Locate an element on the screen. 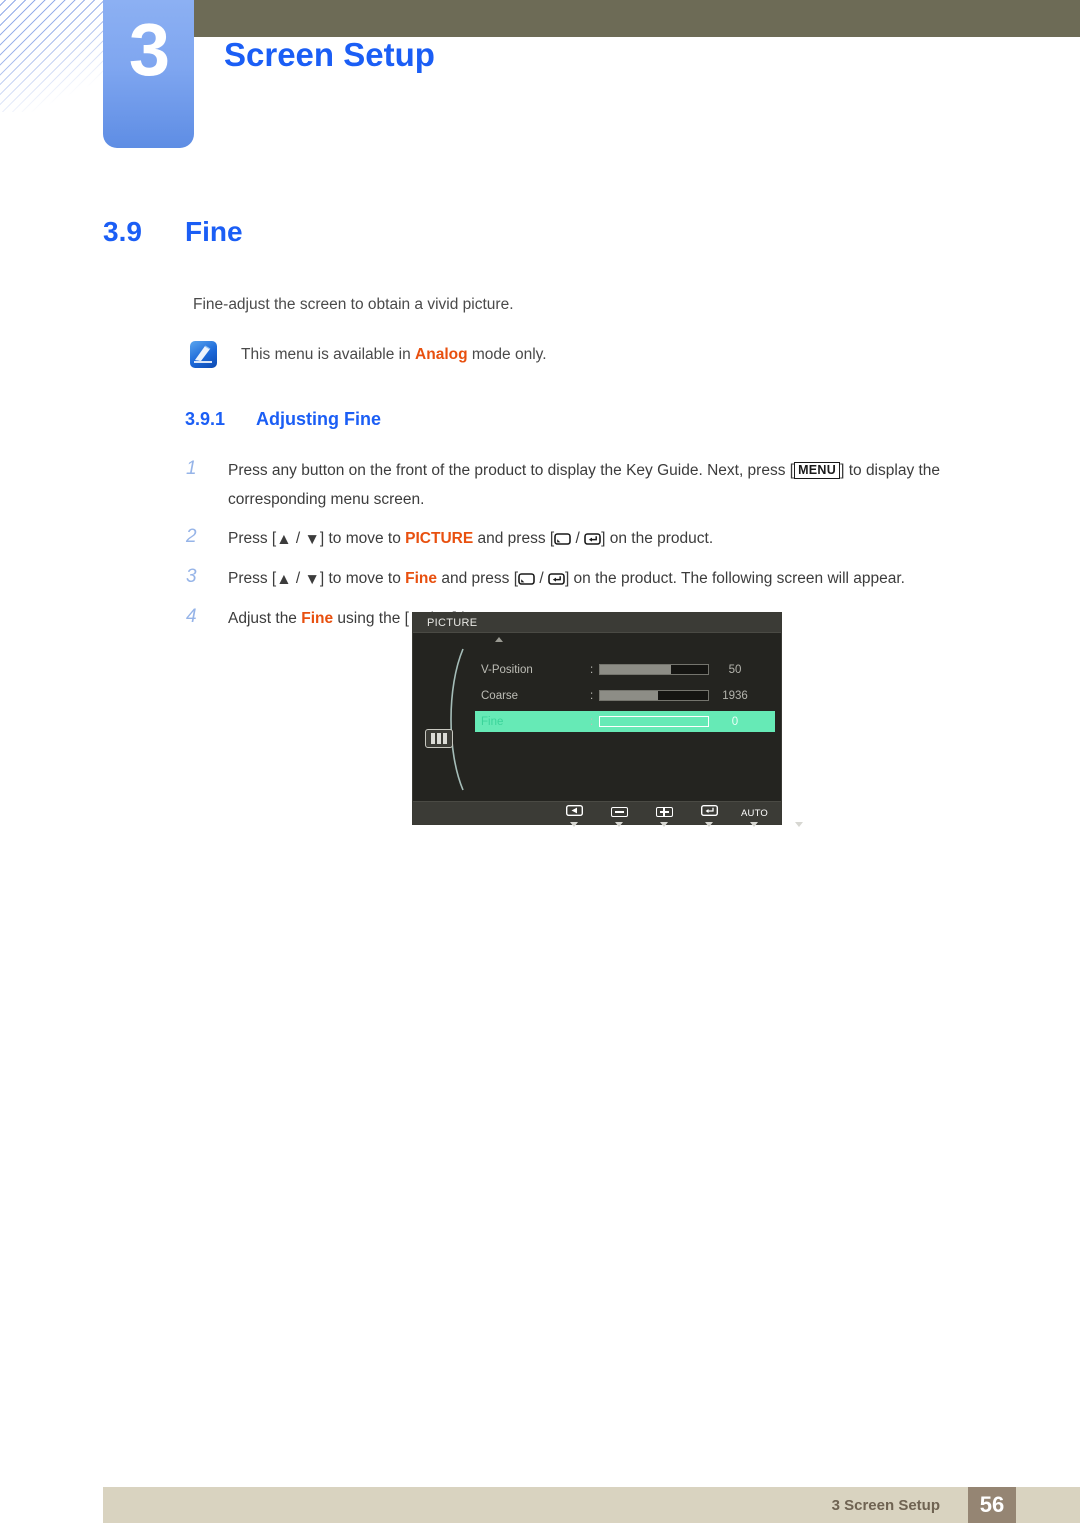 This screenshot has height=1527, width=1080. subsection-title: Adjusting Fine is located at coordinates (318, 419).